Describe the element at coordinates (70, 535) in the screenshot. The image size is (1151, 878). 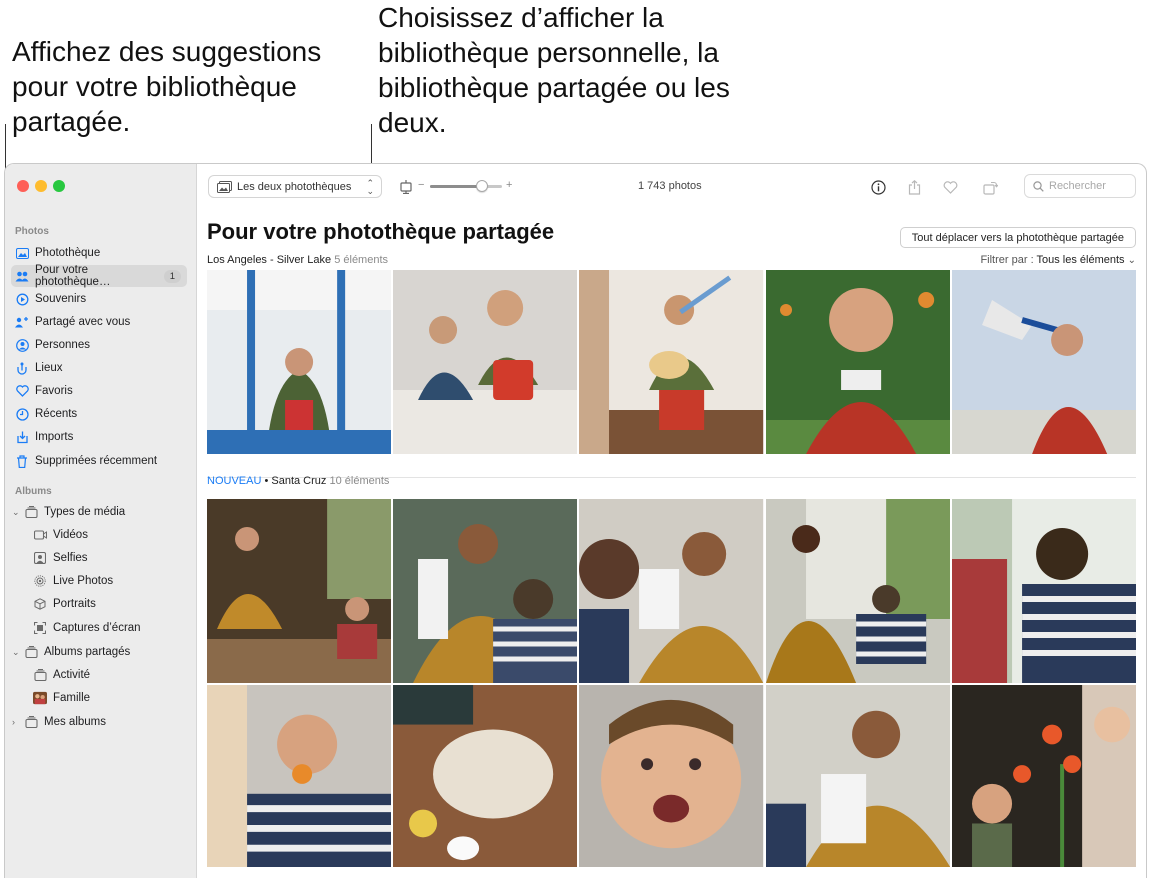
I see `sidebar-item-label: Vidéos` at that location.